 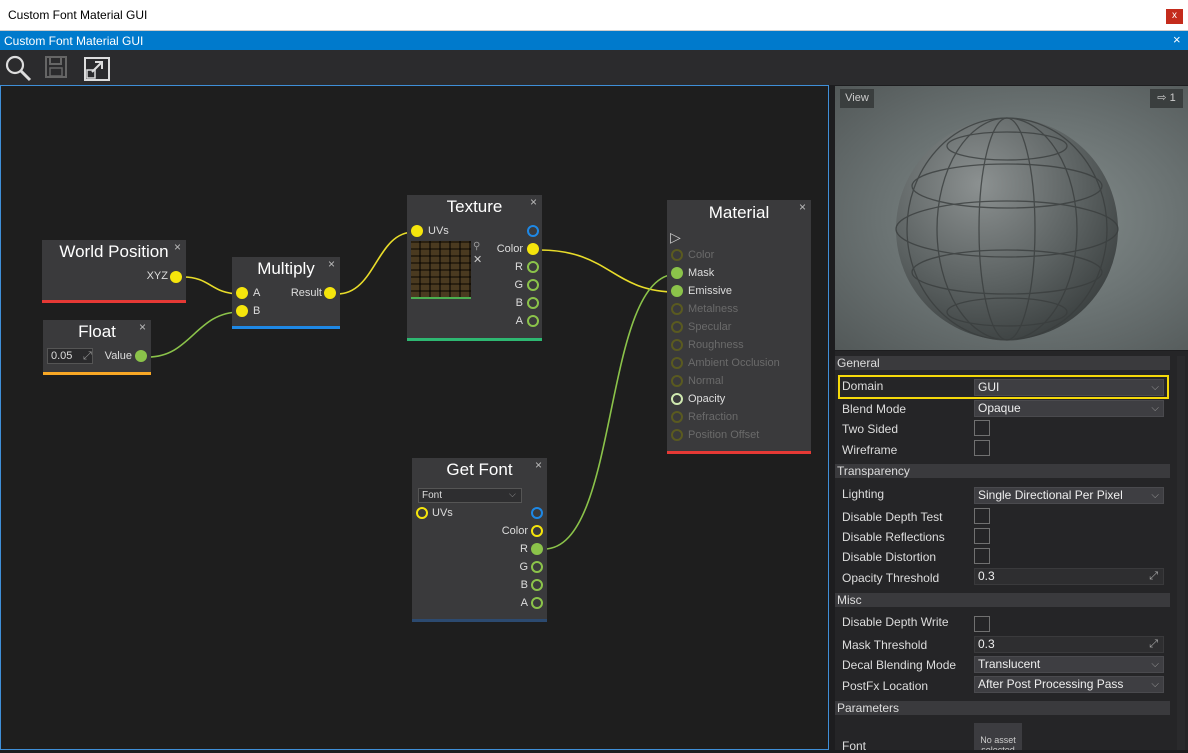 I want to click on blend-mode-dropdown: Opaque ⌵, so click(x=1069, y=408).